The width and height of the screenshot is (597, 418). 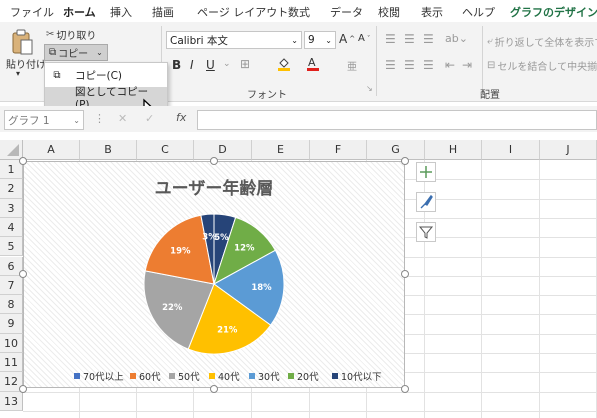 What do you see at coordinates (223, 150) in the screenshot?
I see `column-header-D: D` at bounding box center [223, 150].